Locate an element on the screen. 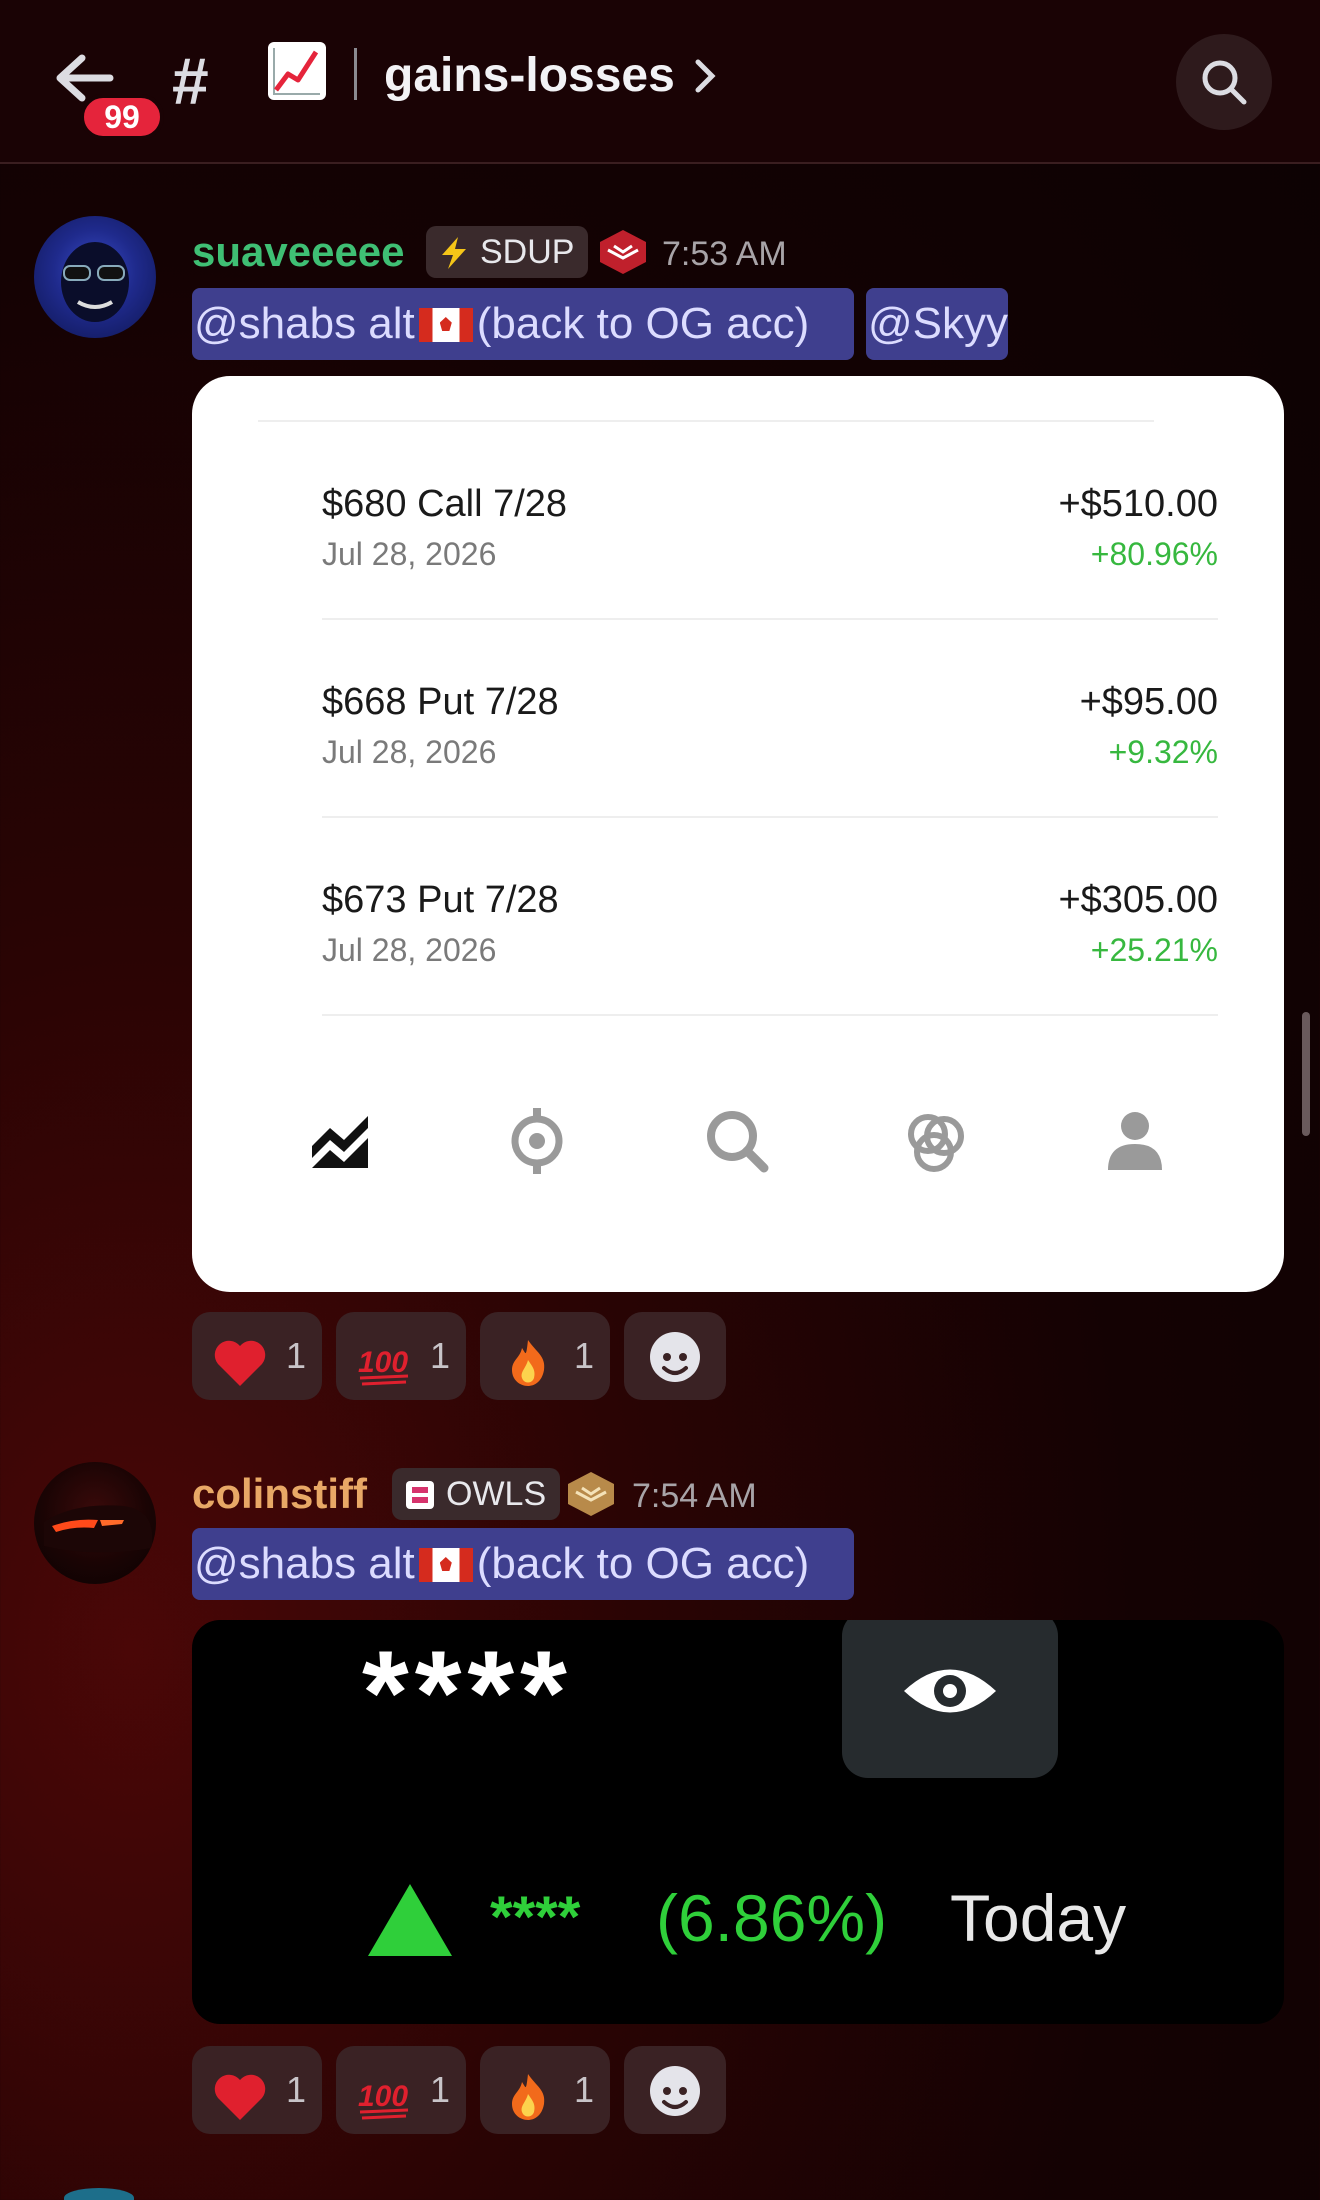 The height and width of the screenshot is (2200, 1320). owls-icon is located at coordinates (420, 1494).